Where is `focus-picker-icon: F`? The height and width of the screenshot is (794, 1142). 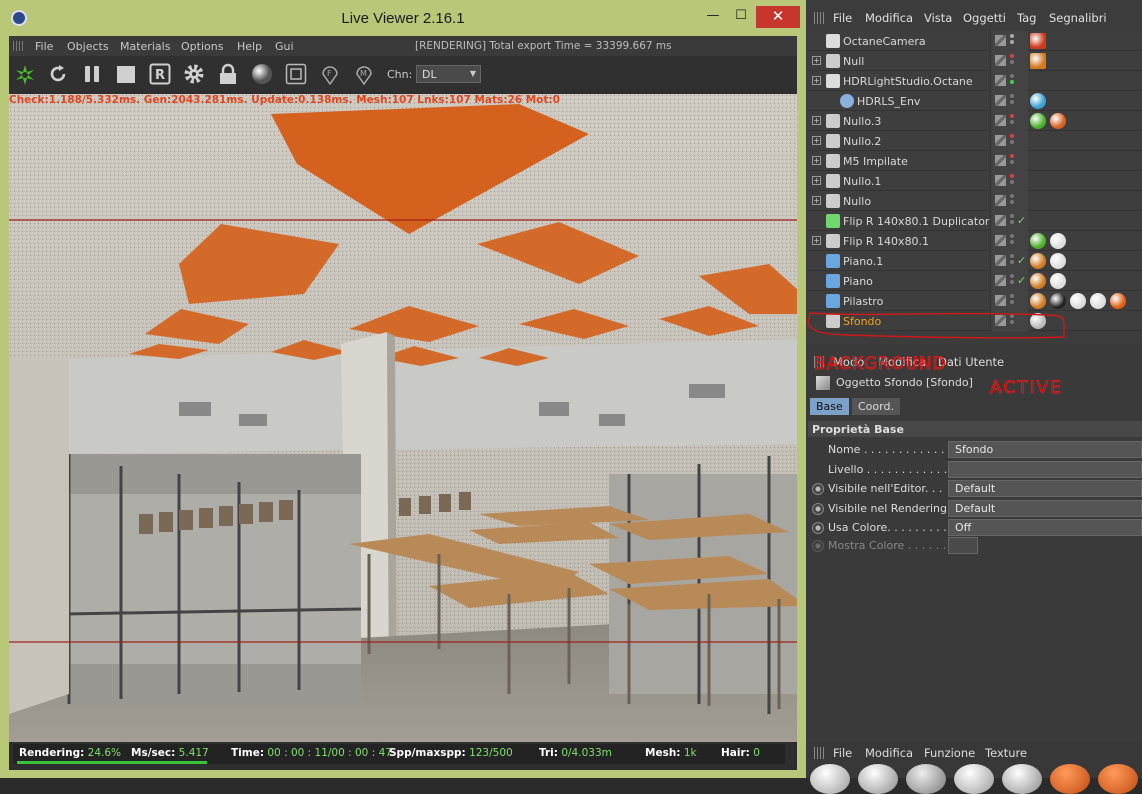
focus-picker-icon: F is located at coordinates (330, 74).